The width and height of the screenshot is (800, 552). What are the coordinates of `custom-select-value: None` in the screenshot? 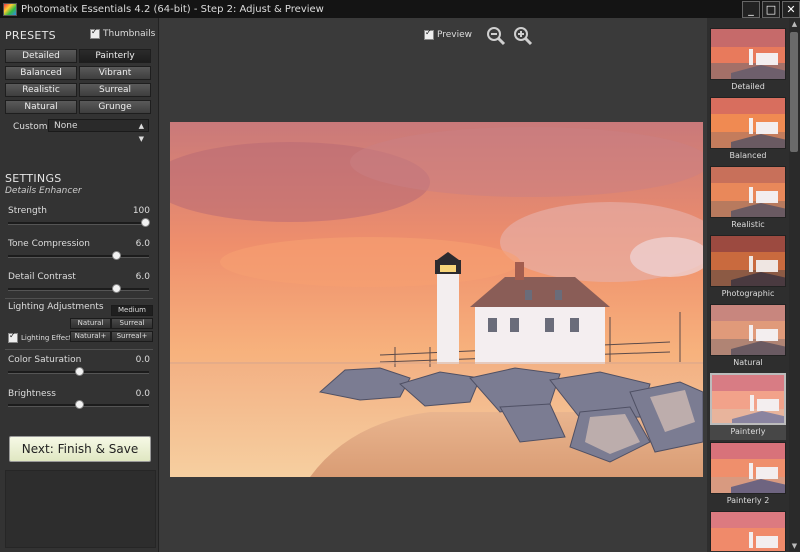 It's located at (66, 126).